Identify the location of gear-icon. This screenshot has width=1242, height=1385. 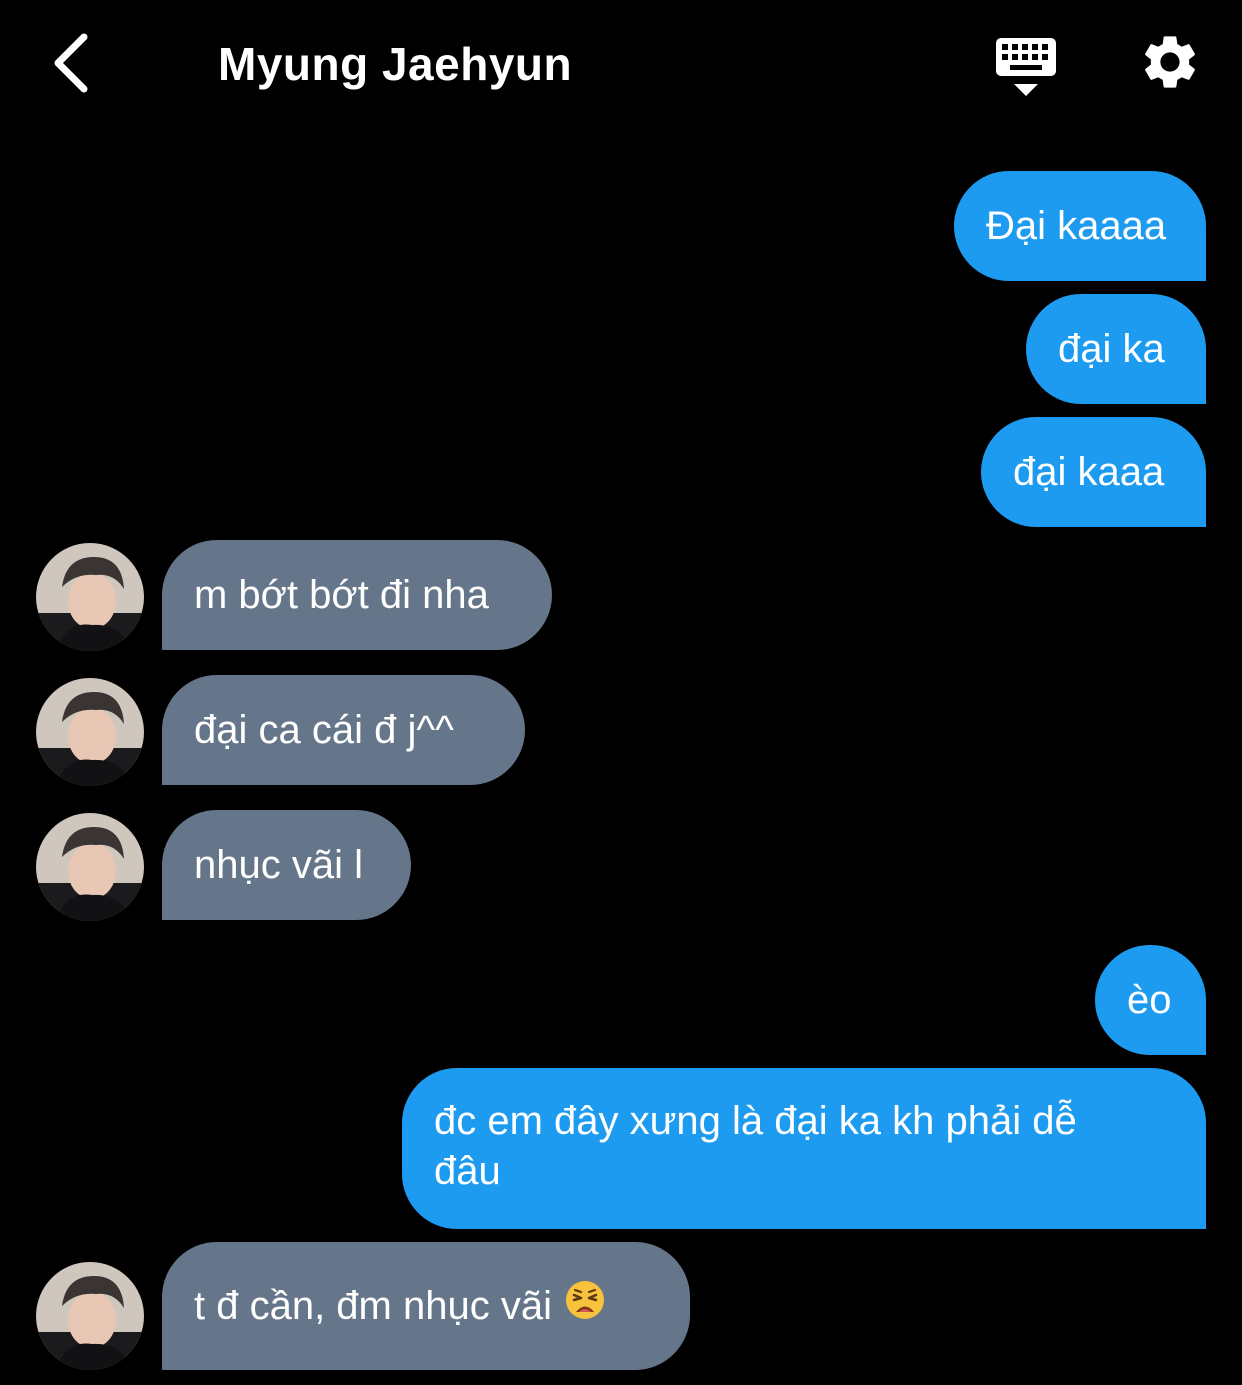
(1170, 62).